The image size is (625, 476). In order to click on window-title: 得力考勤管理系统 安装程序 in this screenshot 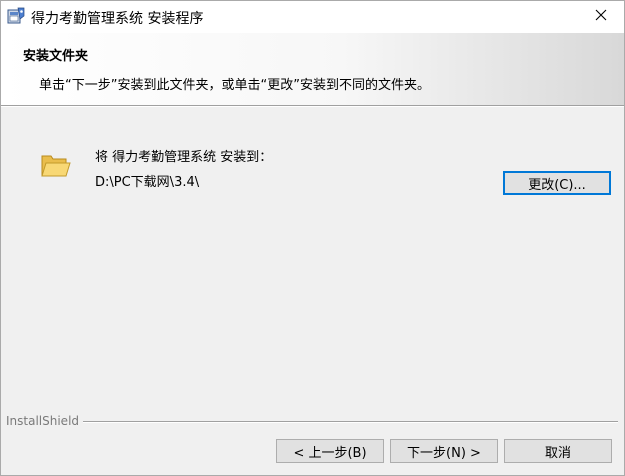, I will do `click(117, 19)`.